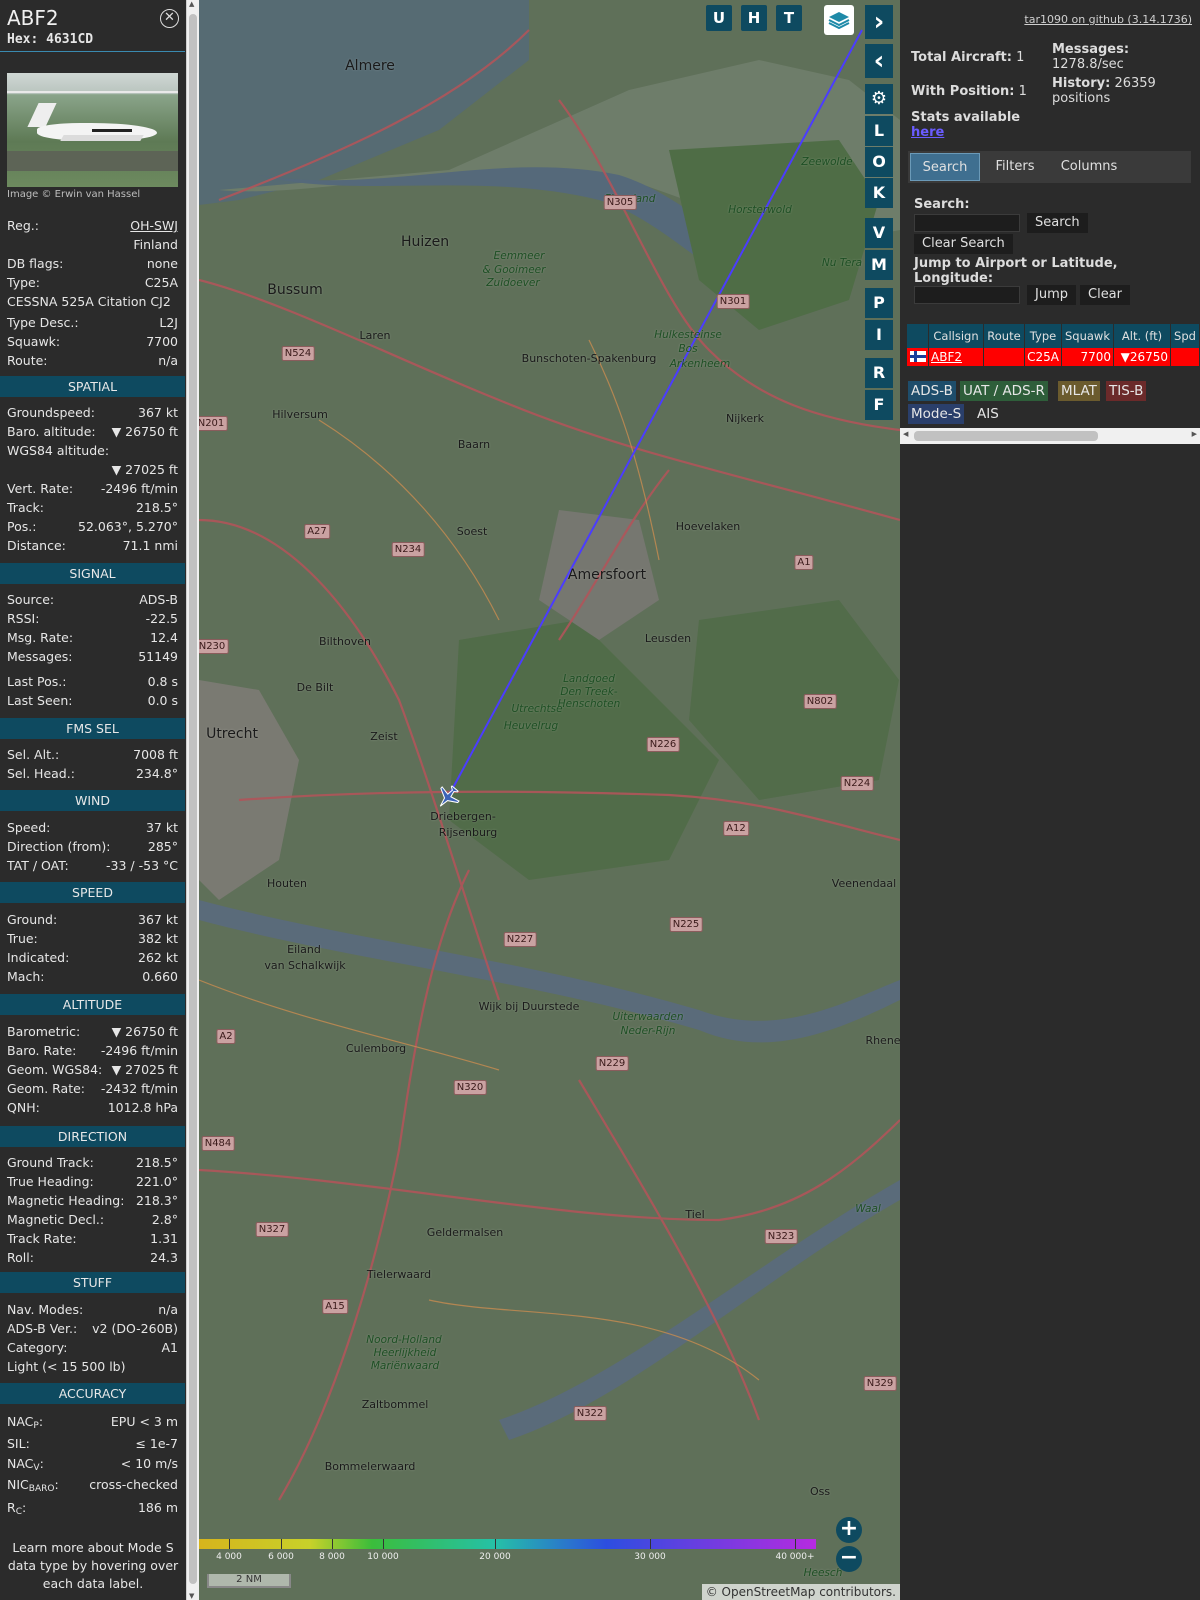 This screenshot has width=1200, height=1600. I want to click on row-label: Nav. Modes:, so click(45, 1310).